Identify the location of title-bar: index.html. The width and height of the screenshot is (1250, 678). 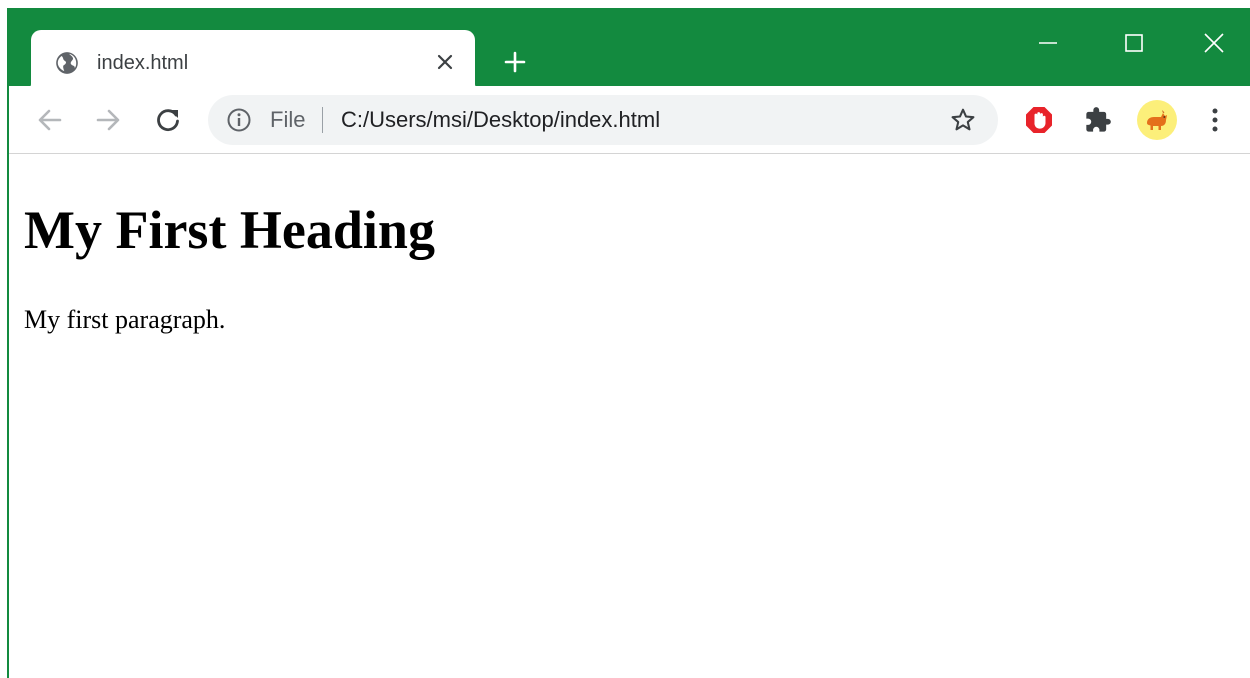
(628, 51).